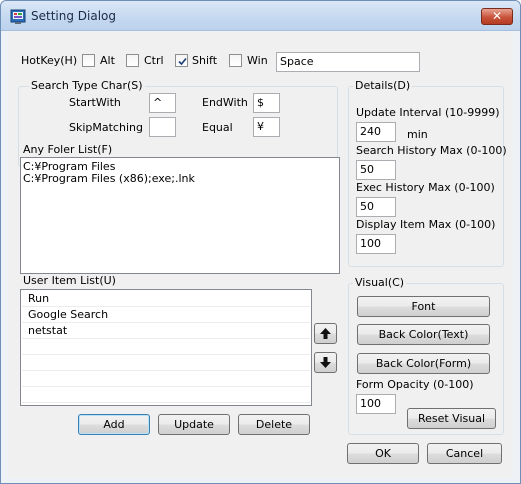  Describe the element at coordinates (162, 127) in the screenshot. I see `skip-matching-input` at that location.